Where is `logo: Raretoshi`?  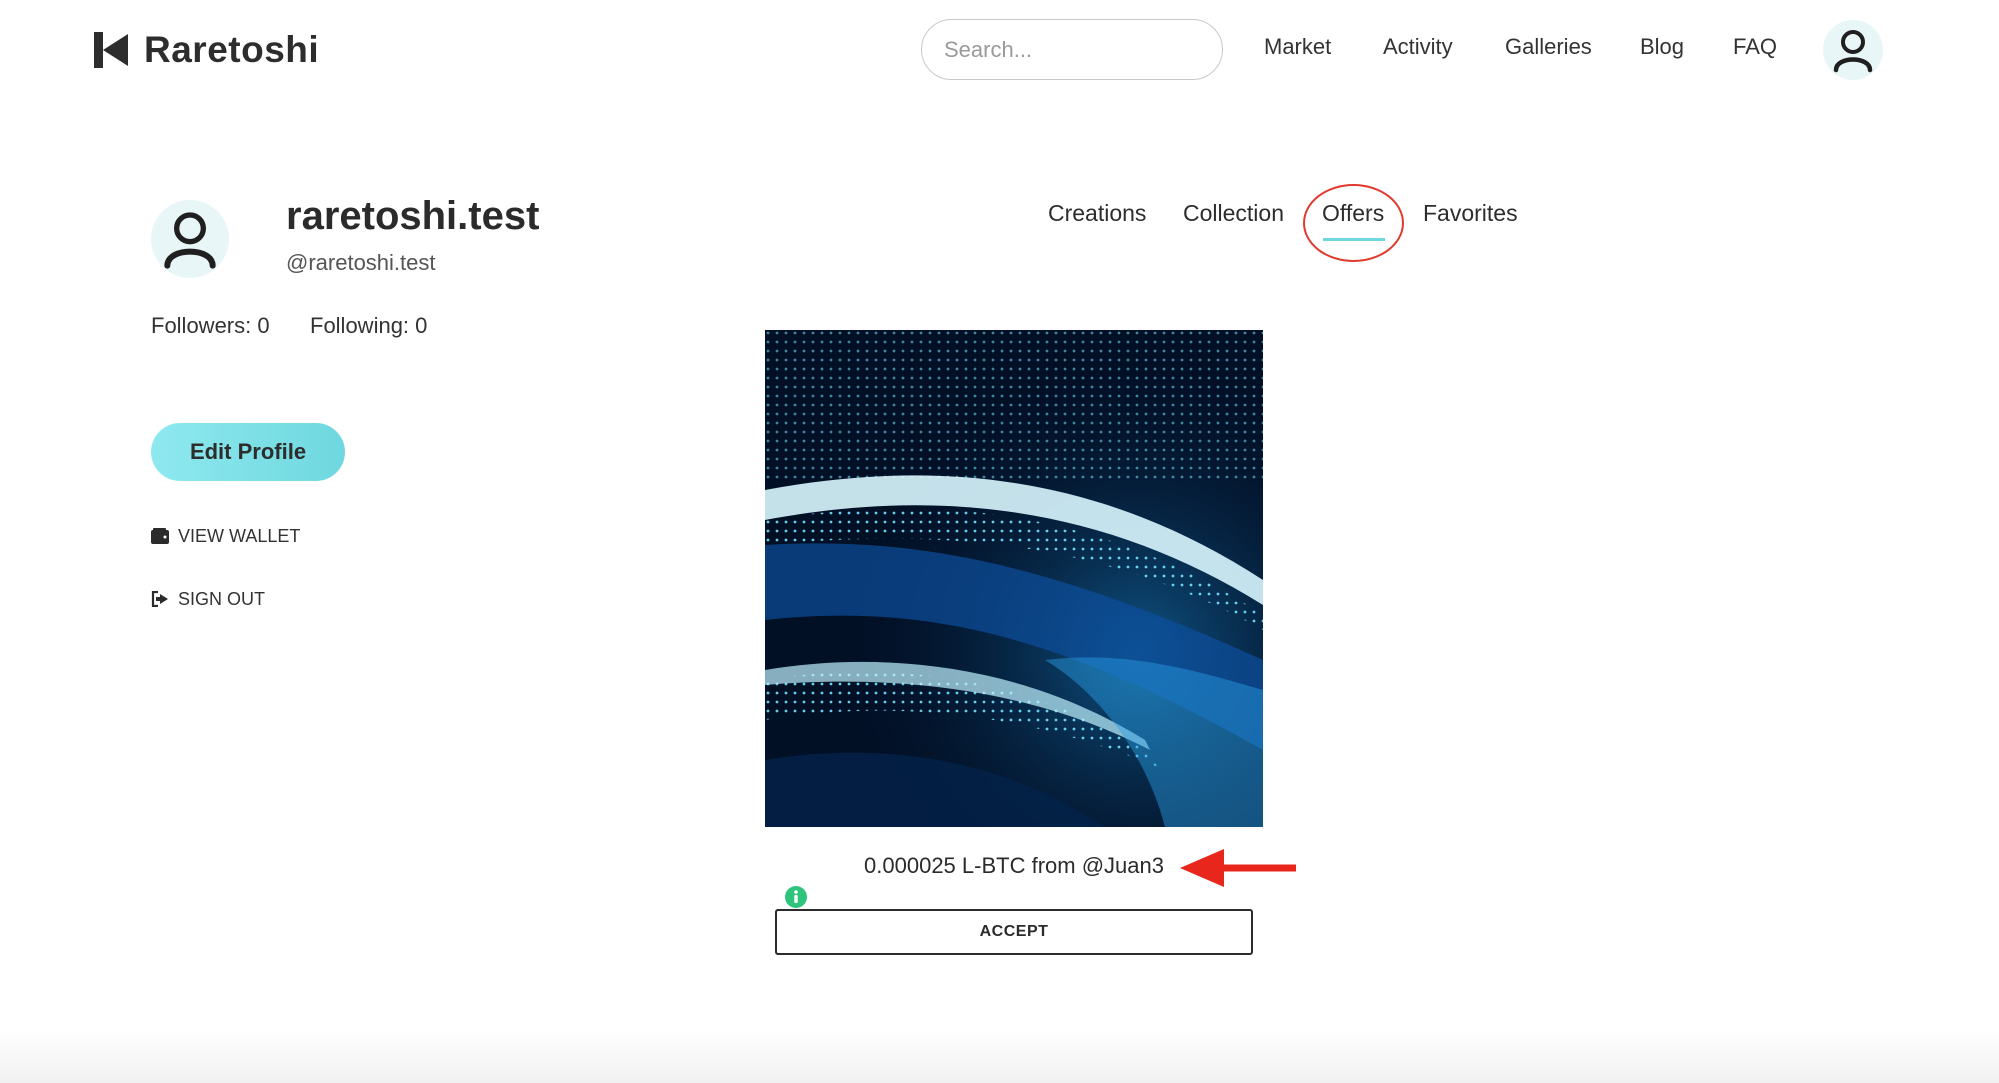 logo: Raretoshi is located at coordinates (205, 50).